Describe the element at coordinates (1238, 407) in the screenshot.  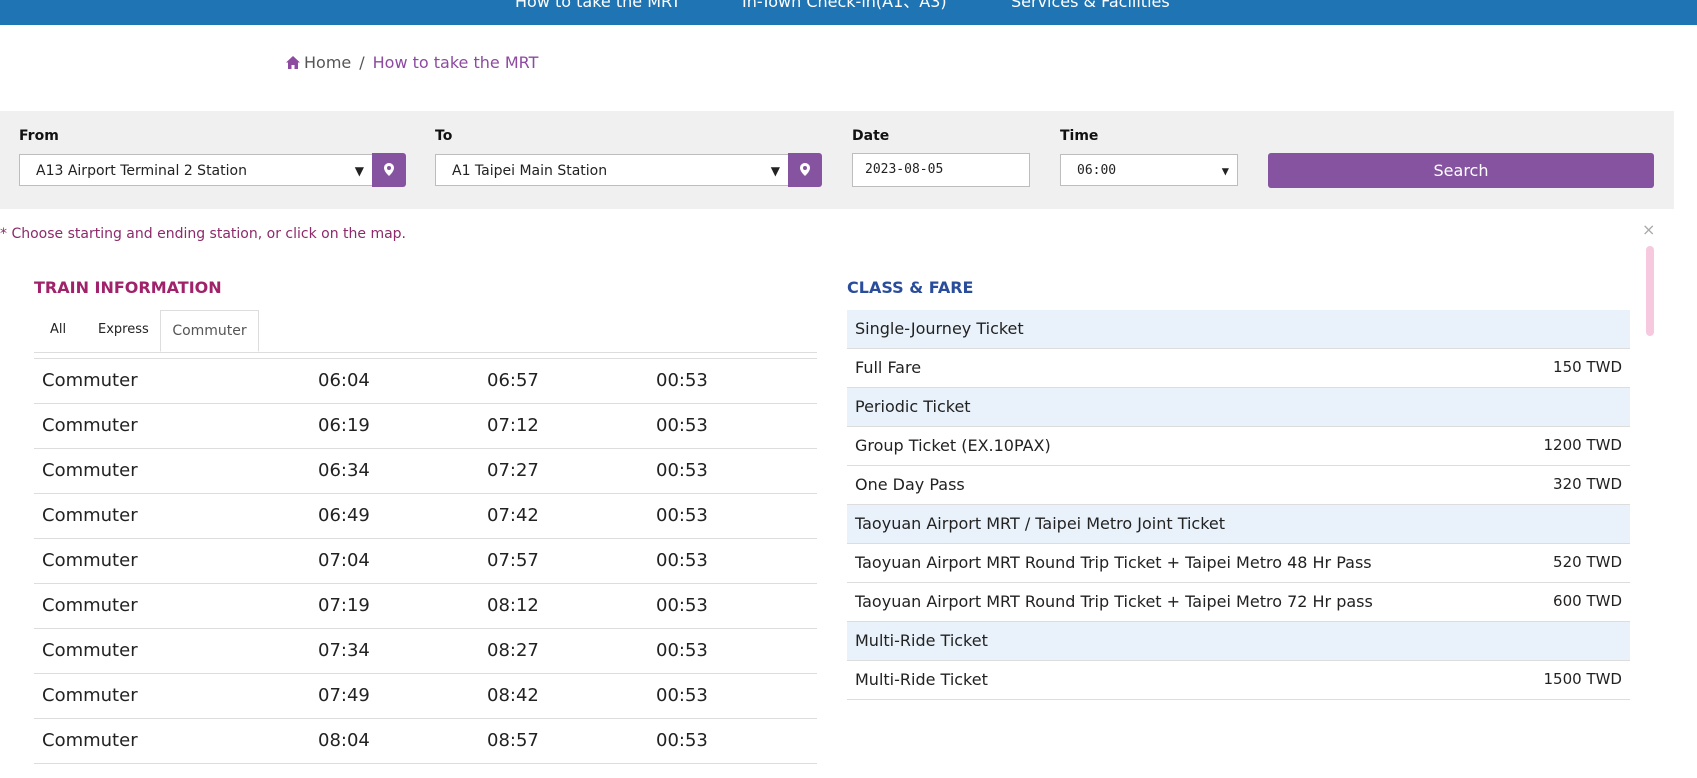
I see `fare-category-row: Periodic Ticket` at that location.